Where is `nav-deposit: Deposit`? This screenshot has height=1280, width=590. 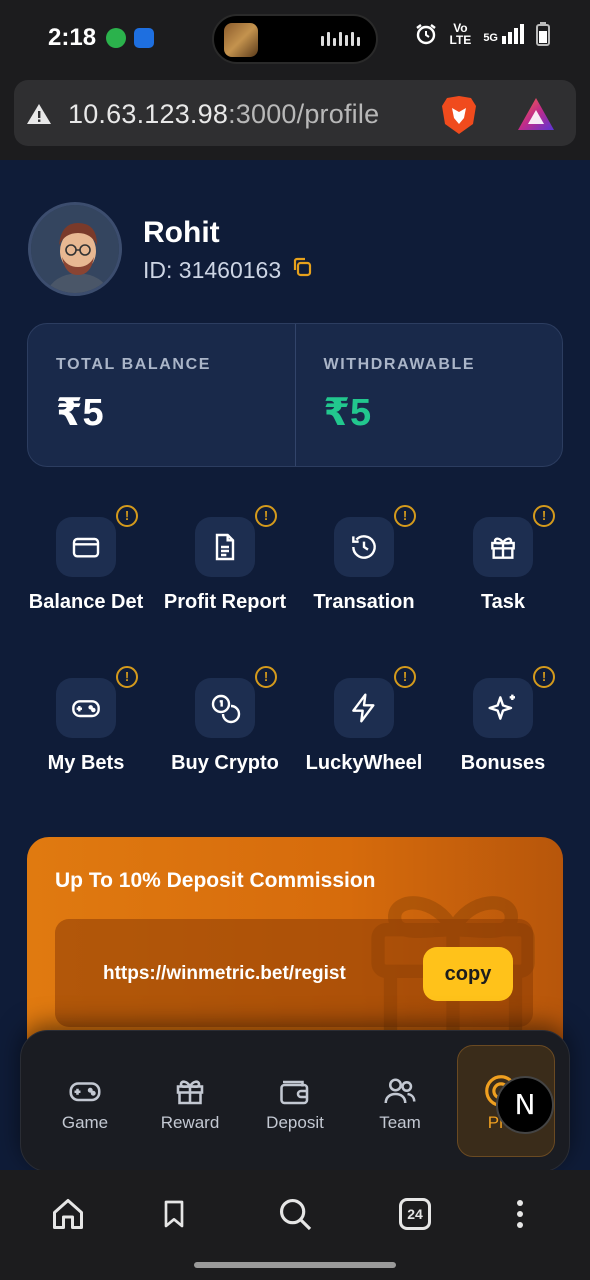
nav-deposit: Deposit is located at coordinates (295, 1102).